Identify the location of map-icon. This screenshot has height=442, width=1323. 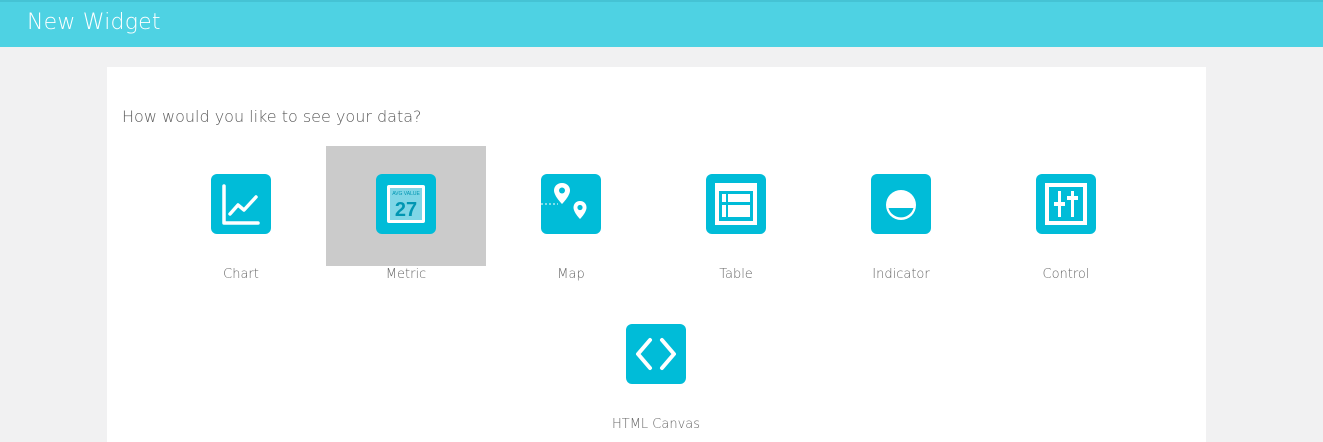
(571, 204).